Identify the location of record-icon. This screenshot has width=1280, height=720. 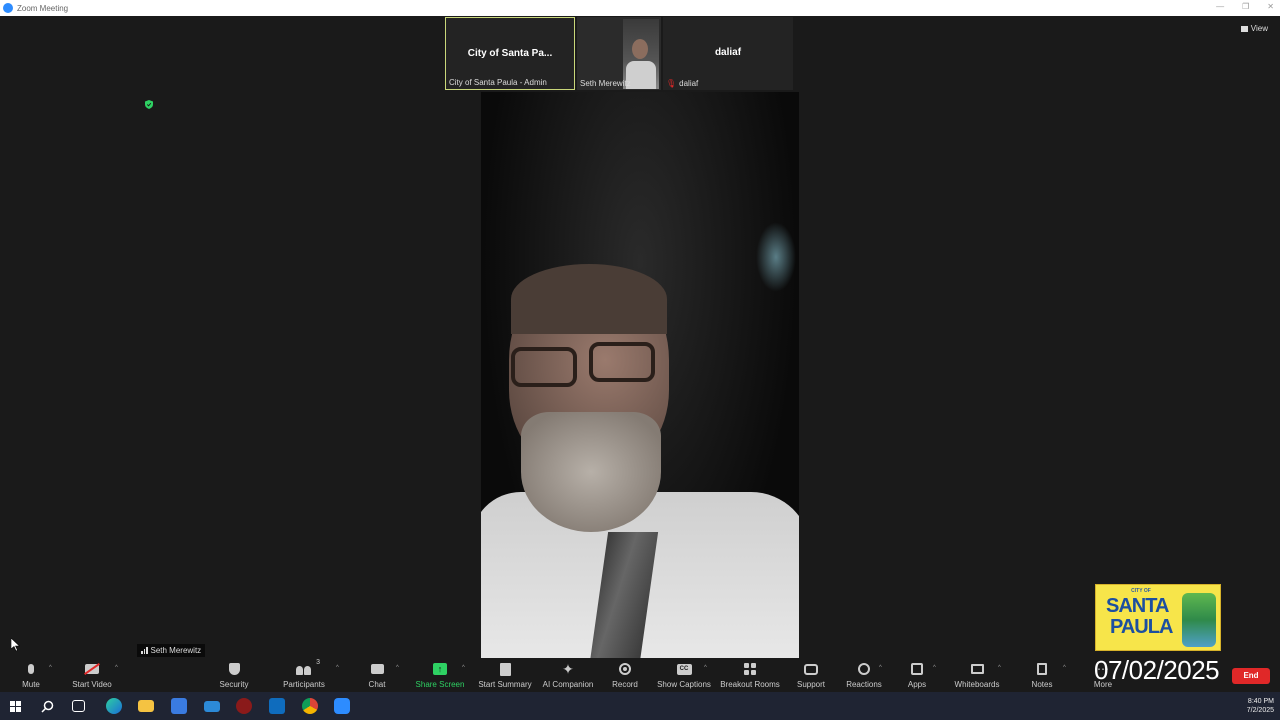
(625, 669).